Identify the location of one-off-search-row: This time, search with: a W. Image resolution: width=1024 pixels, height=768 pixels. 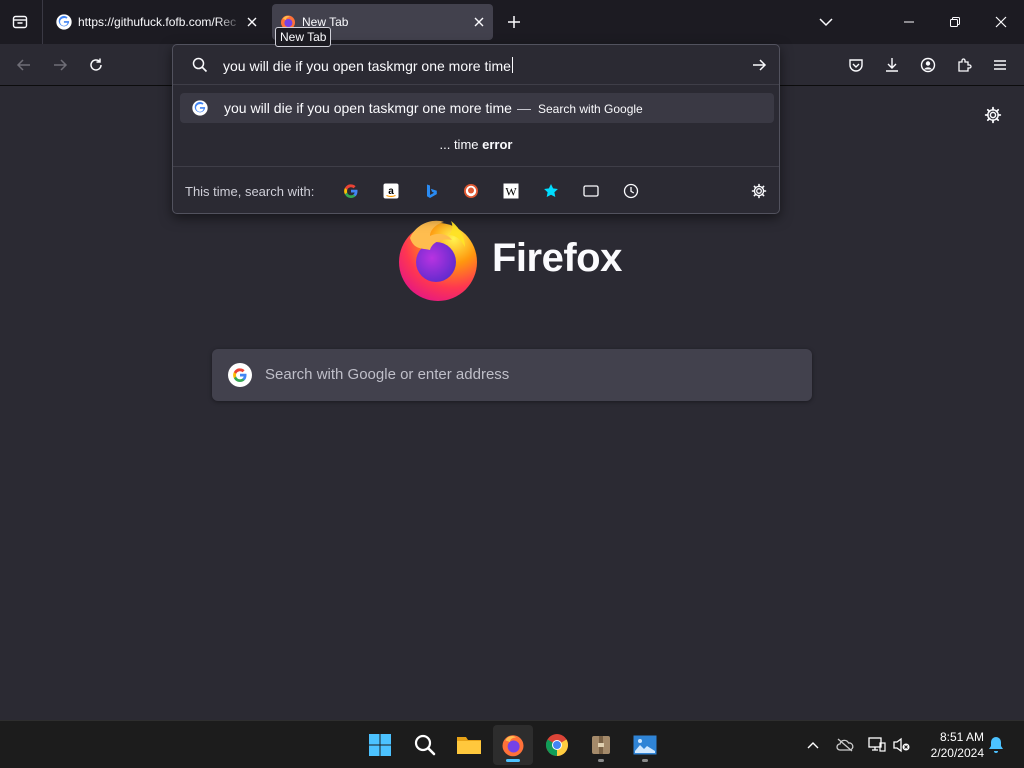
(476, 190).